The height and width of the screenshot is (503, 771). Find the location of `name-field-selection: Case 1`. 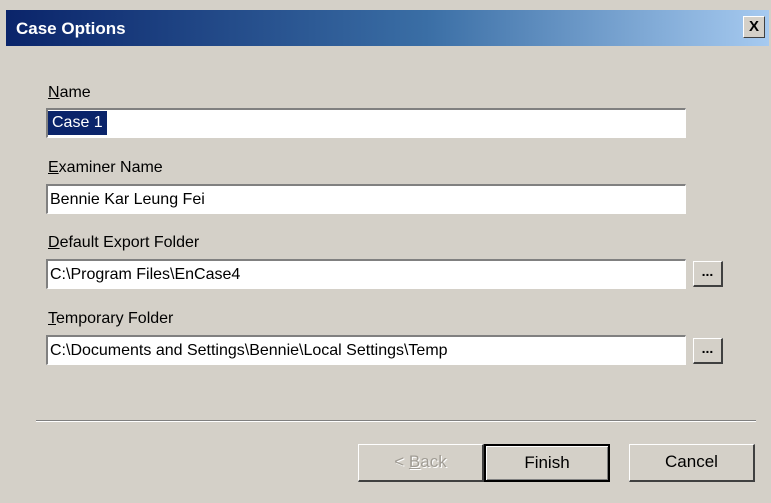

name-field-selection: Case 1 is located at coordinates (77, 123).